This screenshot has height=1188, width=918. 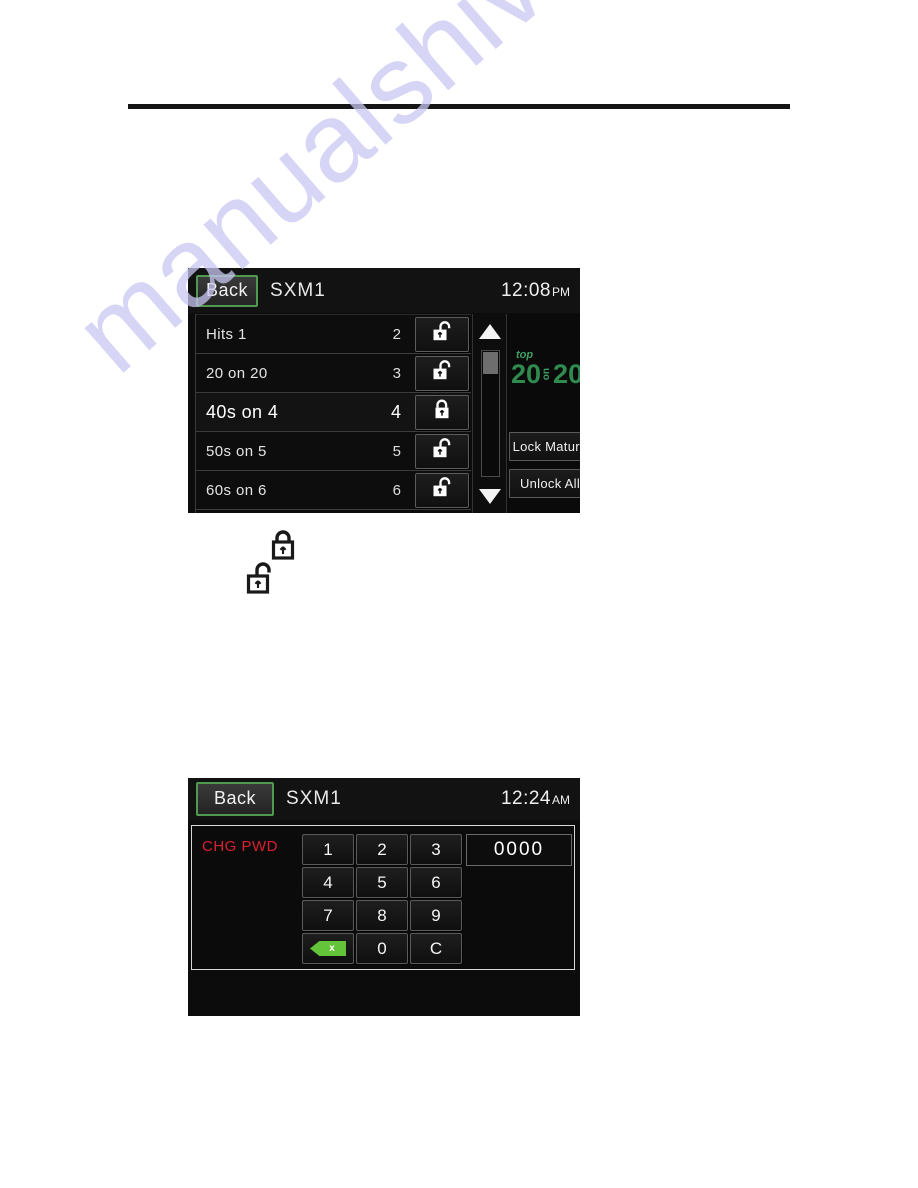 What do you see at coordinates (242, 411) in the screenshot?
I see `channel-name: 40s on 4` at bounding box center [242, 411].